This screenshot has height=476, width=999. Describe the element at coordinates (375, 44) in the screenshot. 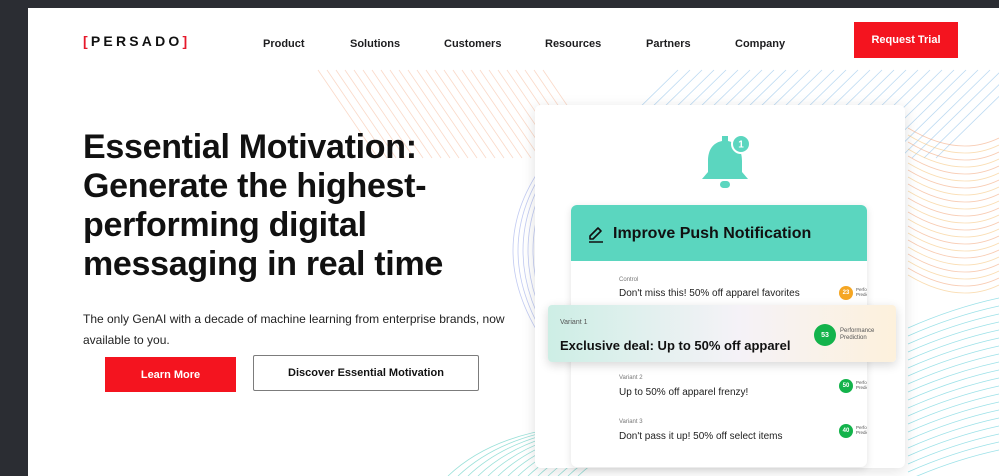

I see `nav-solutions: Solutions` at that location.